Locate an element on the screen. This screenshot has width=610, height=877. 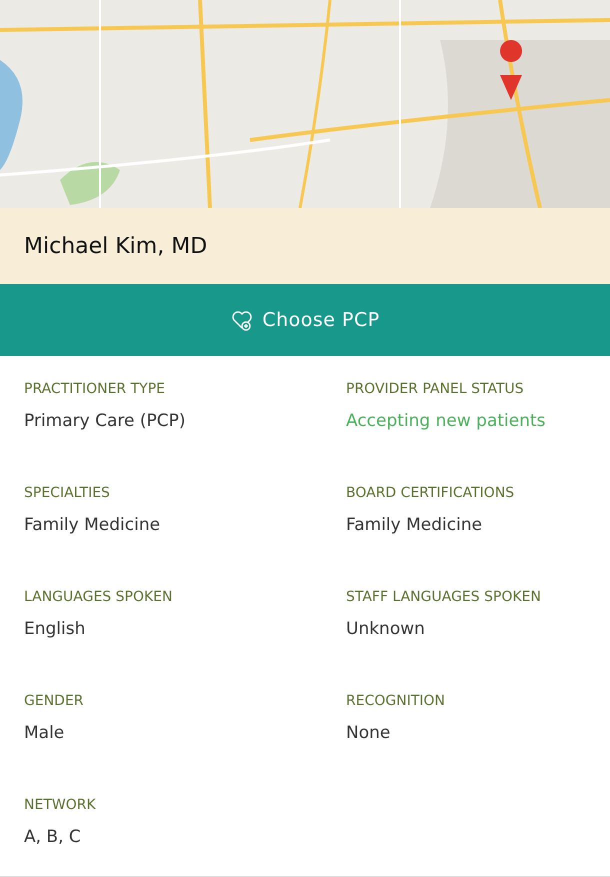
field-value: Primary Care (PCP) is located at coordinates (105, 421).